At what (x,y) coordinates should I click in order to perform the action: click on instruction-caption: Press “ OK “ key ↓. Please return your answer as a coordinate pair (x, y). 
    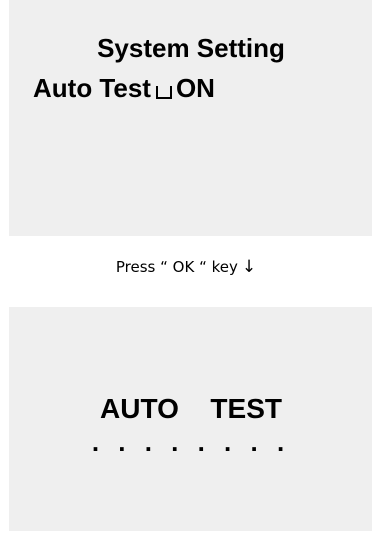
    Looking at the image, I should click on (186, 267).